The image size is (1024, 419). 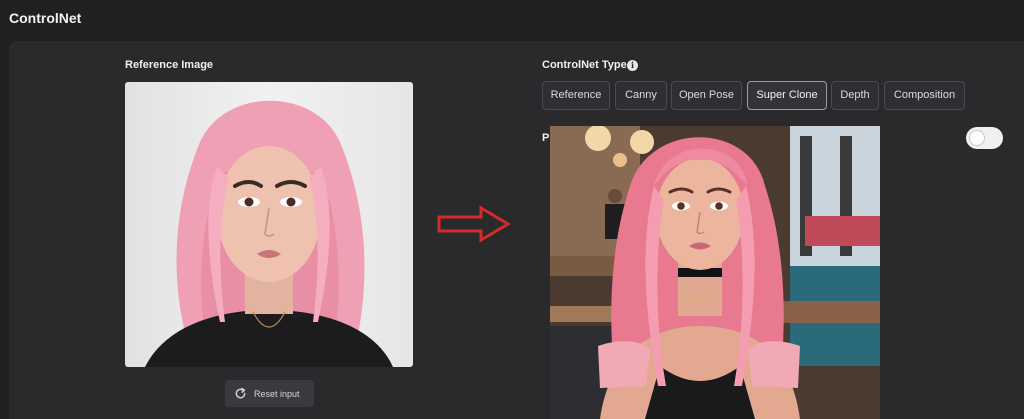 What do you see at coordinates (584, 65) in the screenshot?
I see `controlnet-type-label: ControlNet Type` at bounding box center [584, 65].